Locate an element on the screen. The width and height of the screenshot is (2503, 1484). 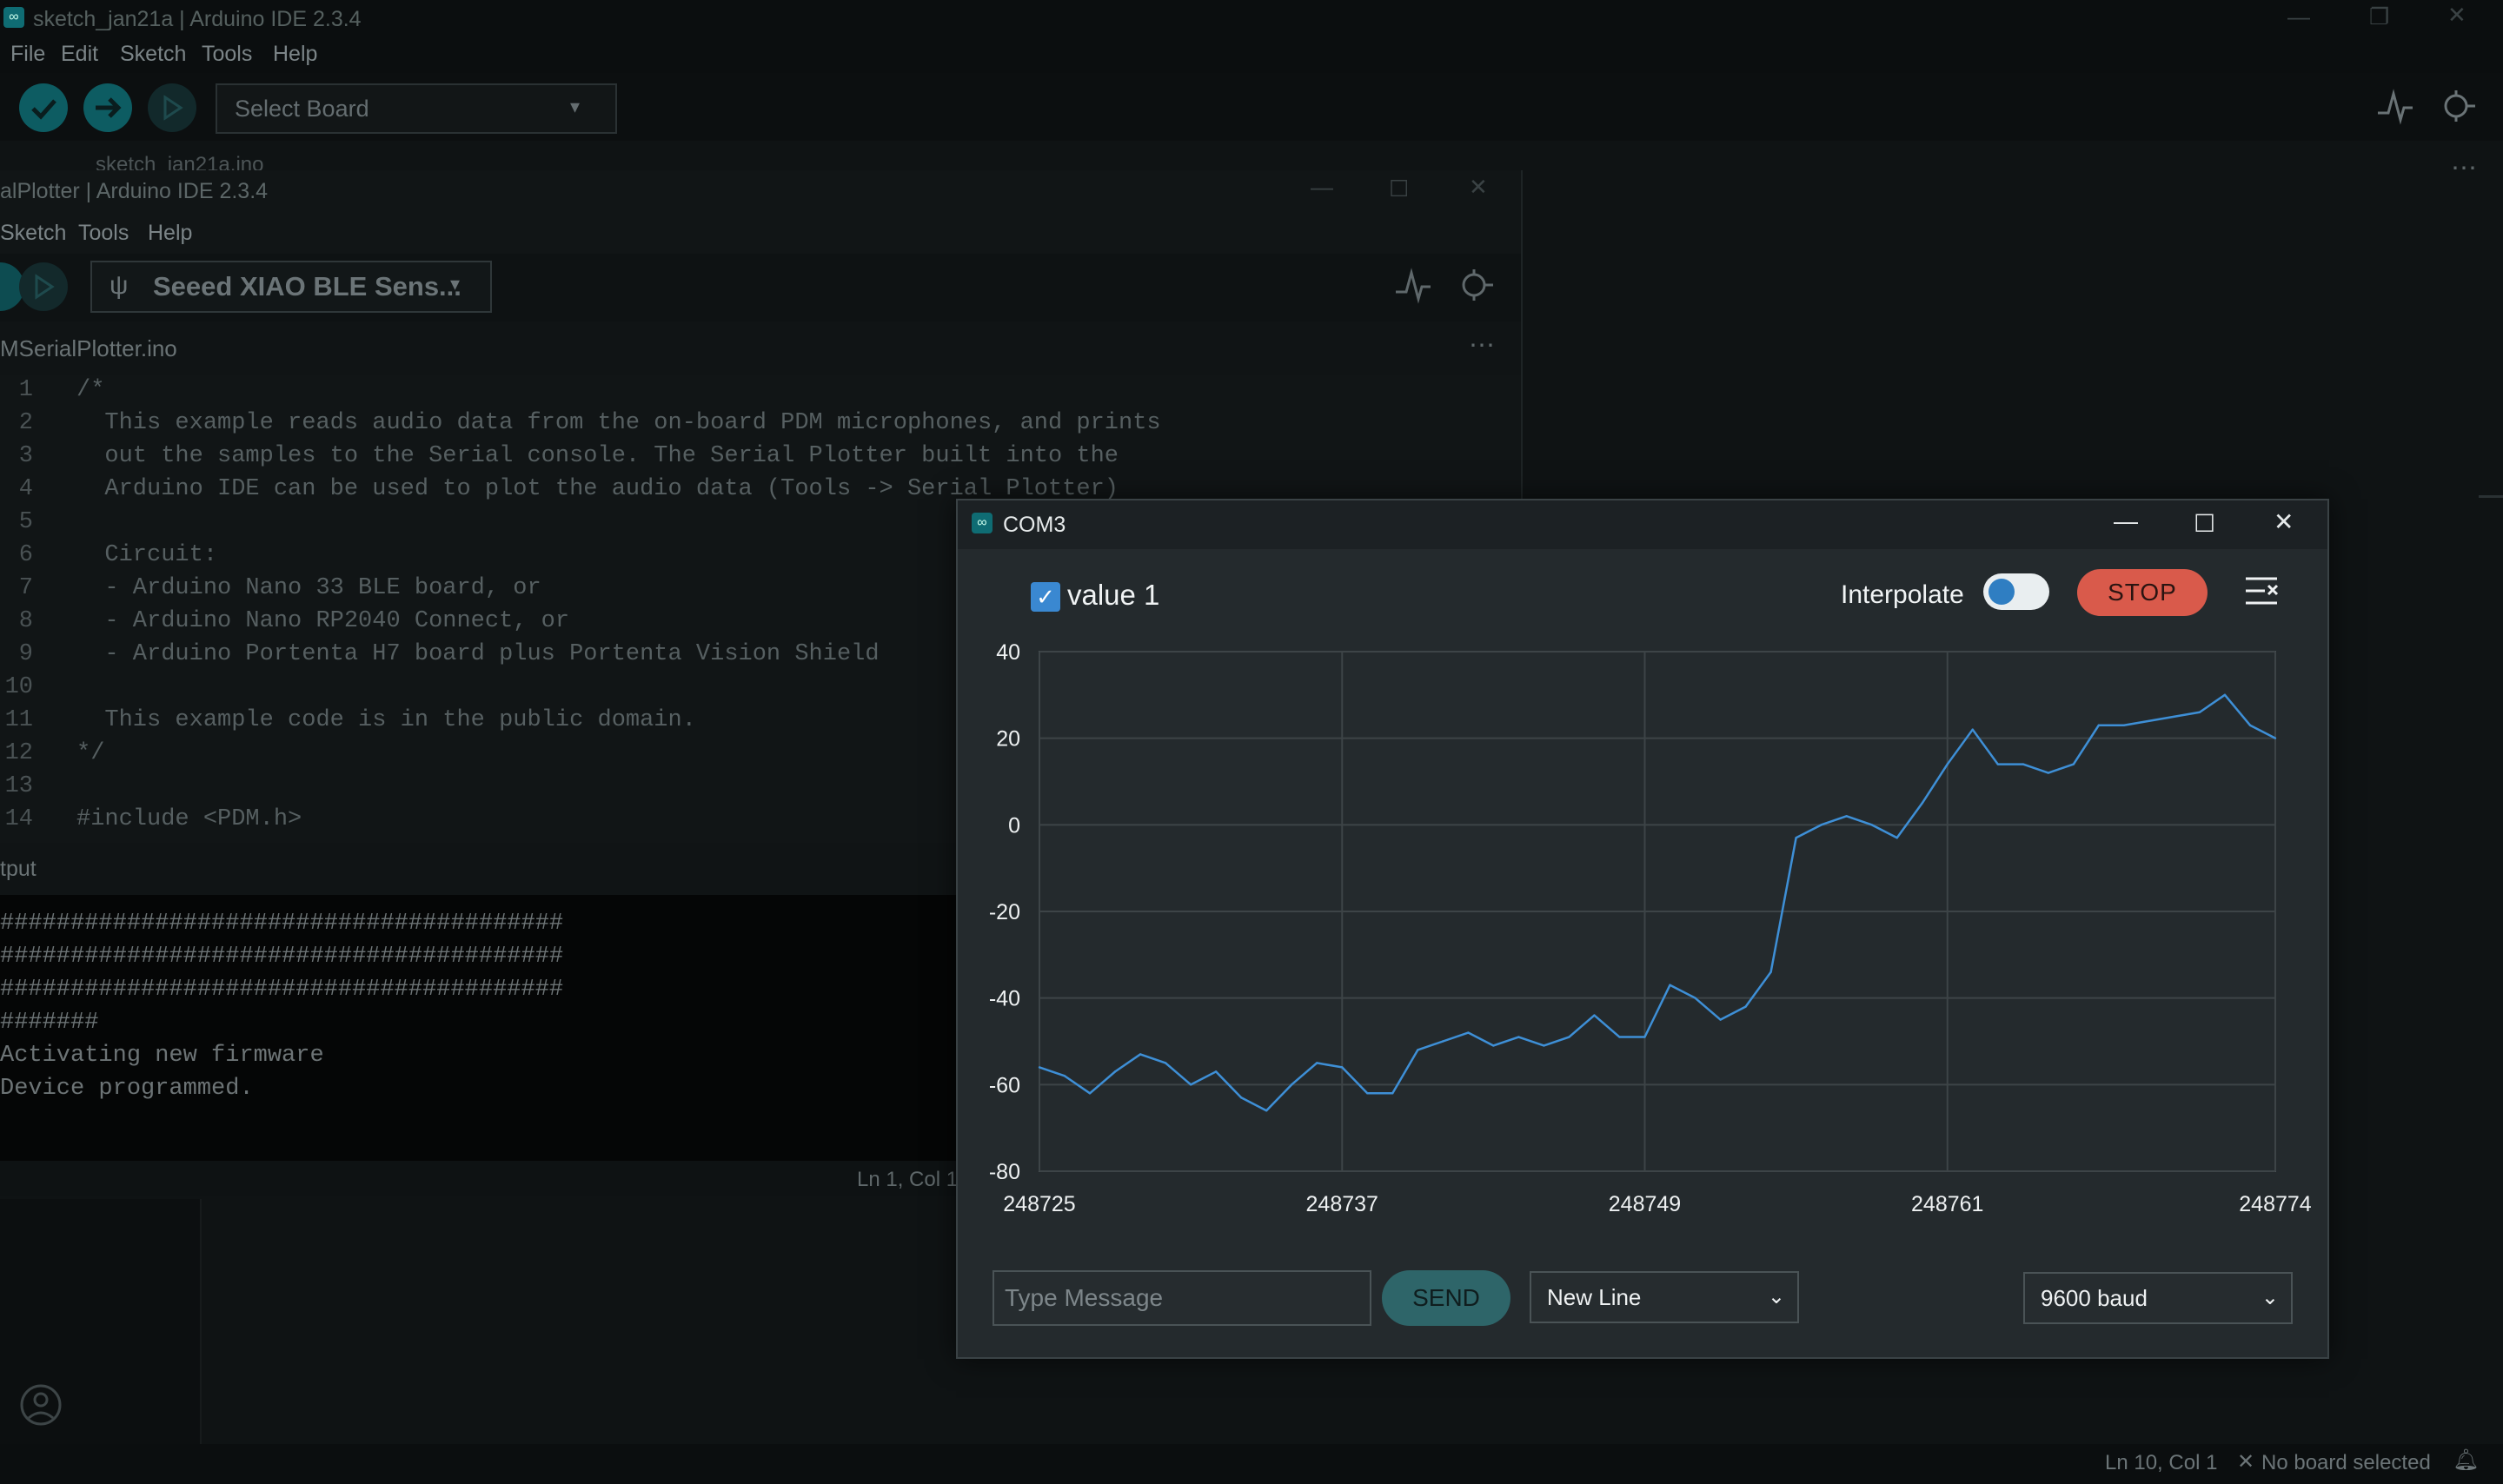
series-checkbox: ✓ is located at coordinates (1045, 597).